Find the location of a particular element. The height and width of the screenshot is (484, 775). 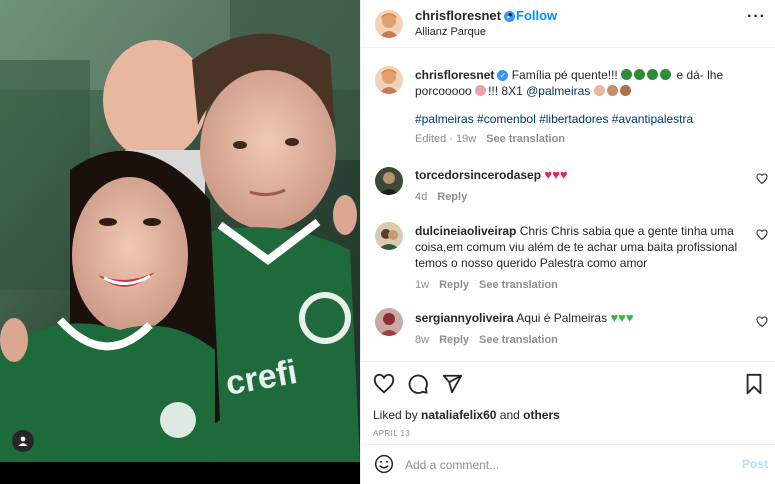

comment-icon is located at coordinates (418, 384).